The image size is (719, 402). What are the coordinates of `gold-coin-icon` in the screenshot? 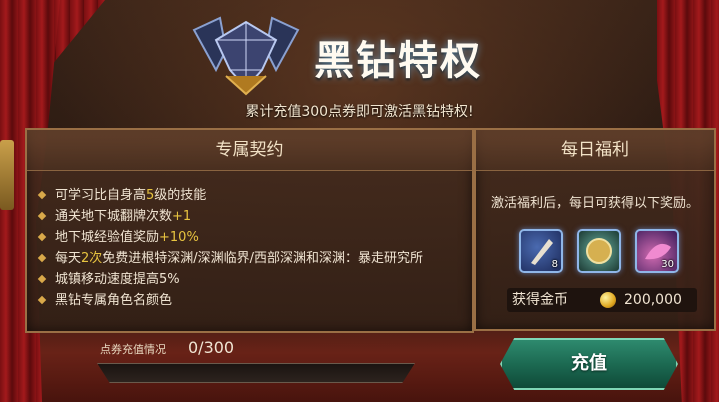 It's located at (608, 300).